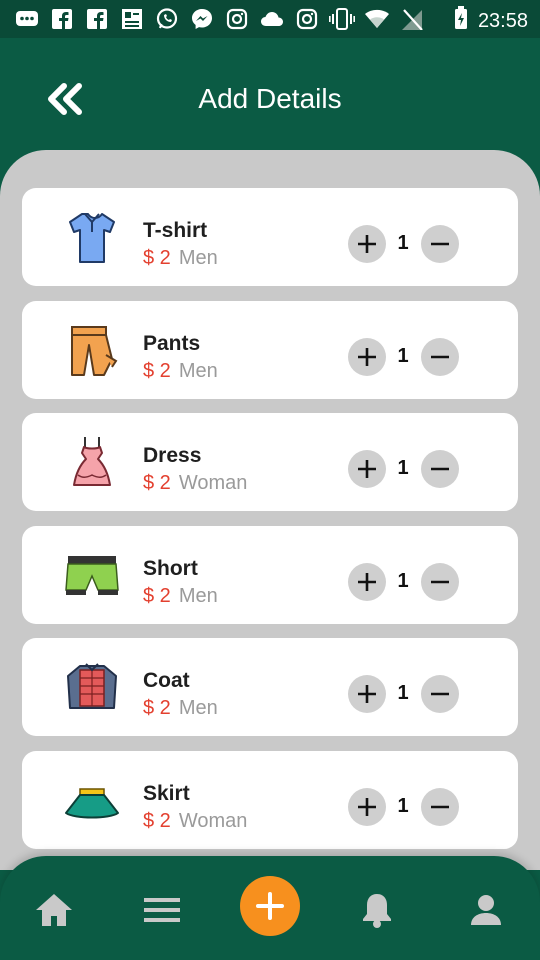 This screenshot has height=960, width=540. I want to click on header: Add Details, so click(270, 94).